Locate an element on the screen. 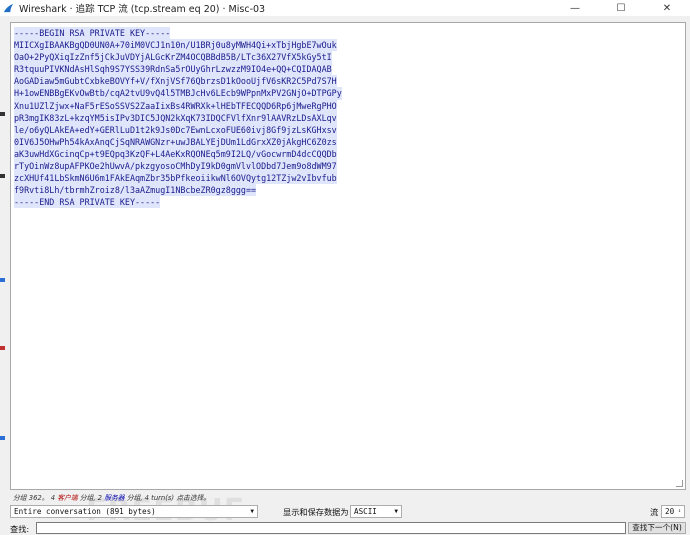  format-select: ASCII ▼ is located at coordinates (376, 511).